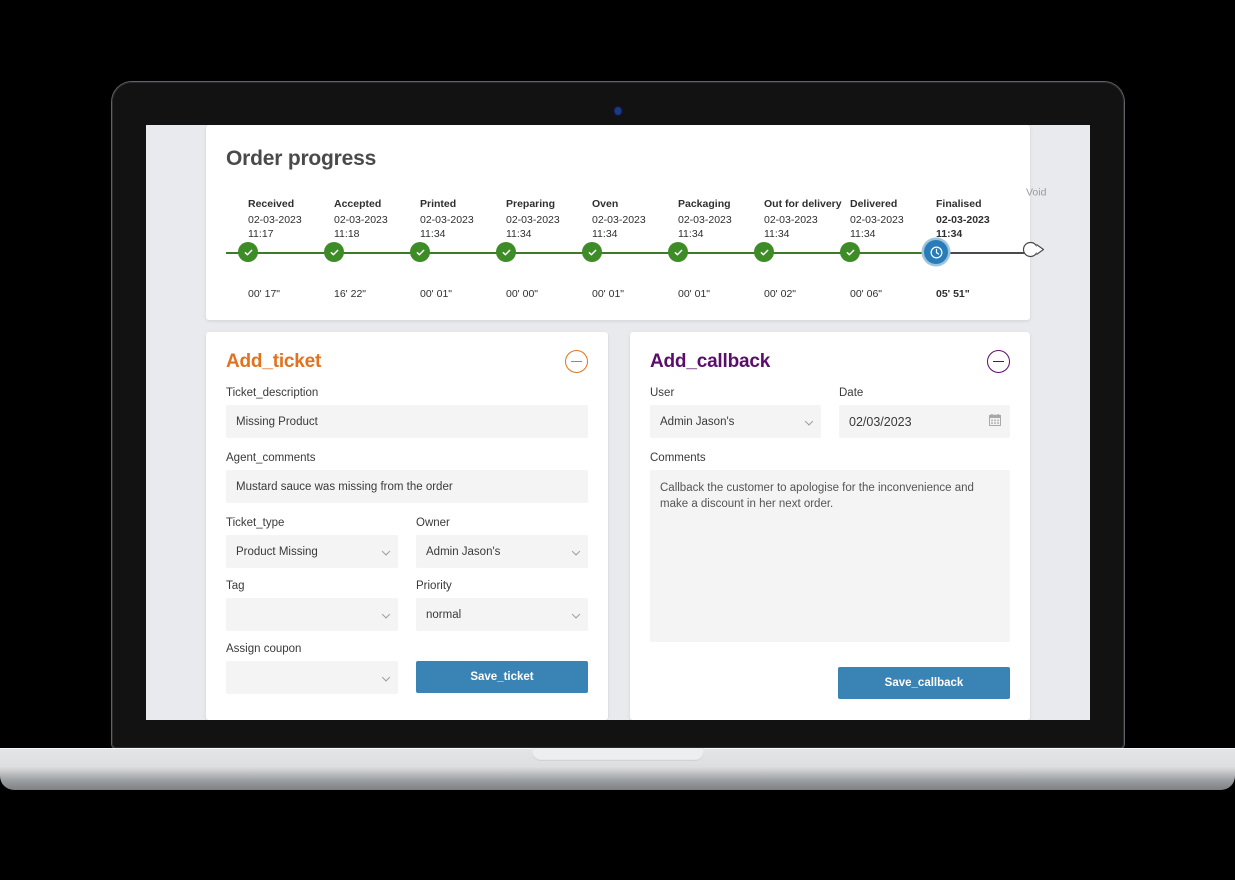  What do you see at coordinates (312, 614) in the screenshot?
I see `tag-select` at bounding box center [312, 614].